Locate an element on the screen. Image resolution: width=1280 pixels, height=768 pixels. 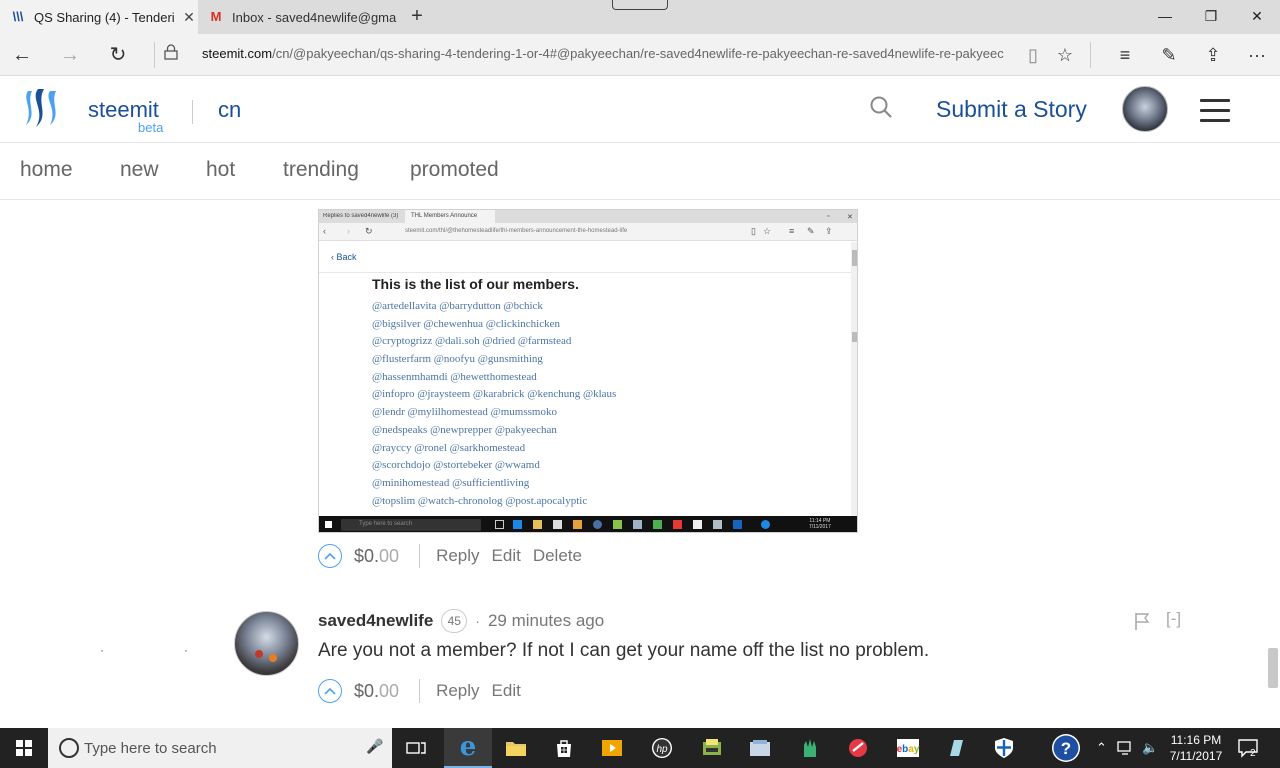
search-icon is located at coordinates (882, 108).